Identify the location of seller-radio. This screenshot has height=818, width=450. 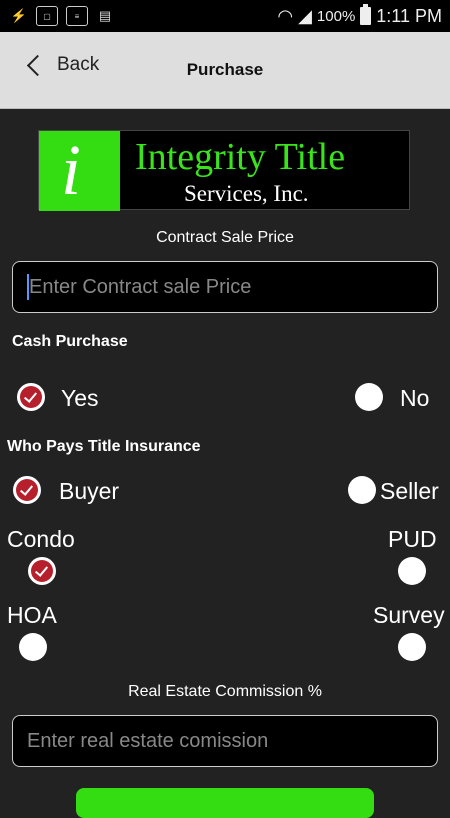
(362, 490).